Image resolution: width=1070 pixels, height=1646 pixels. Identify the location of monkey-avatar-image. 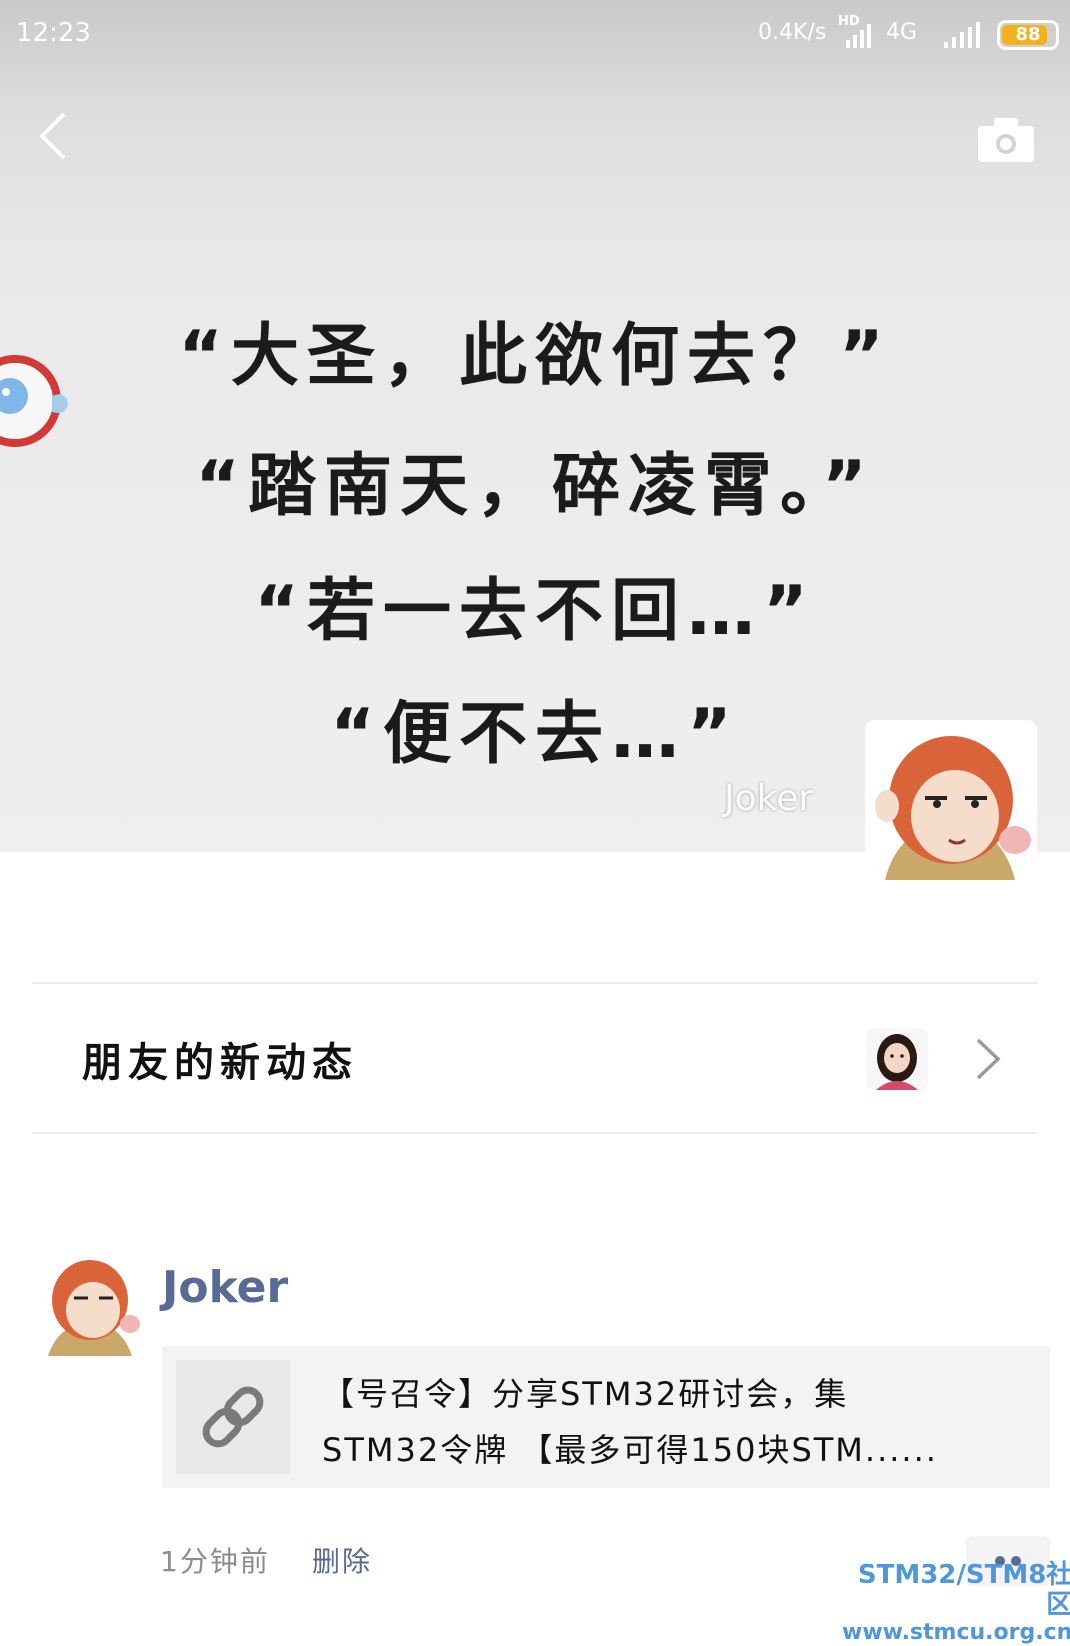
(951, 806).